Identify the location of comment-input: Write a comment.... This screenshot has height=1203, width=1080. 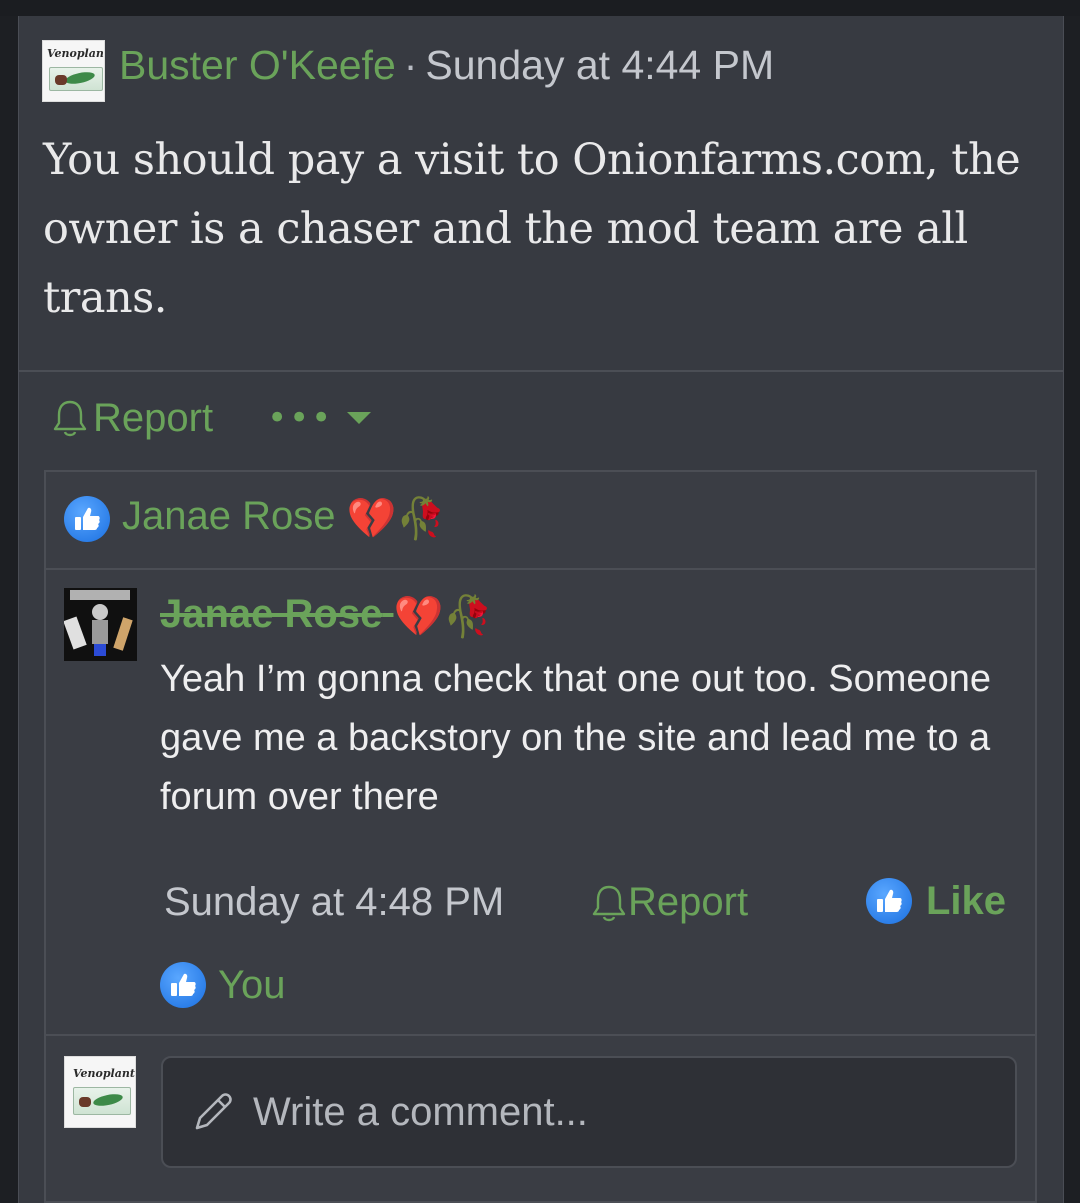
(589, 1112).